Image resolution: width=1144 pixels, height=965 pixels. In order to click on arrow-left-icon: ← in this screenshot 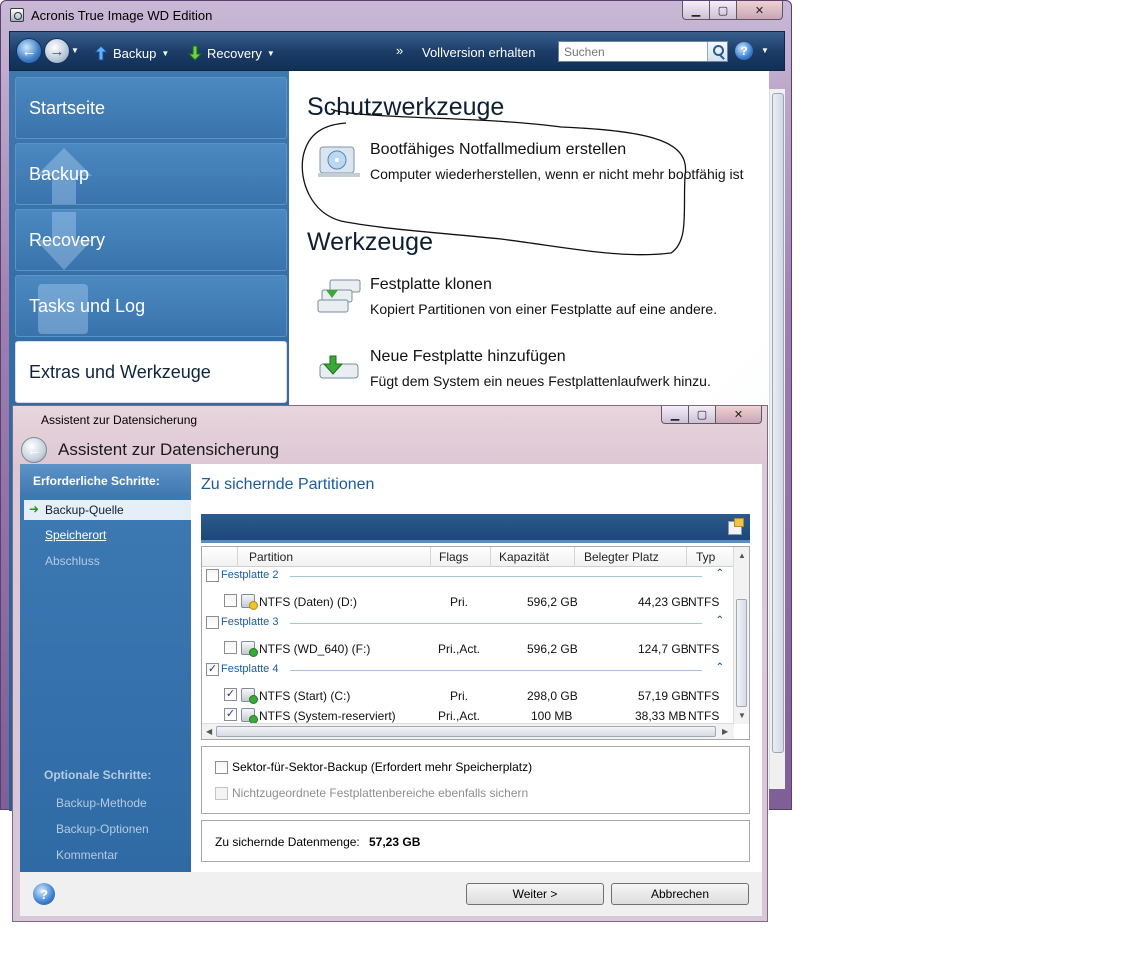, I will do `click(34, 450)`.